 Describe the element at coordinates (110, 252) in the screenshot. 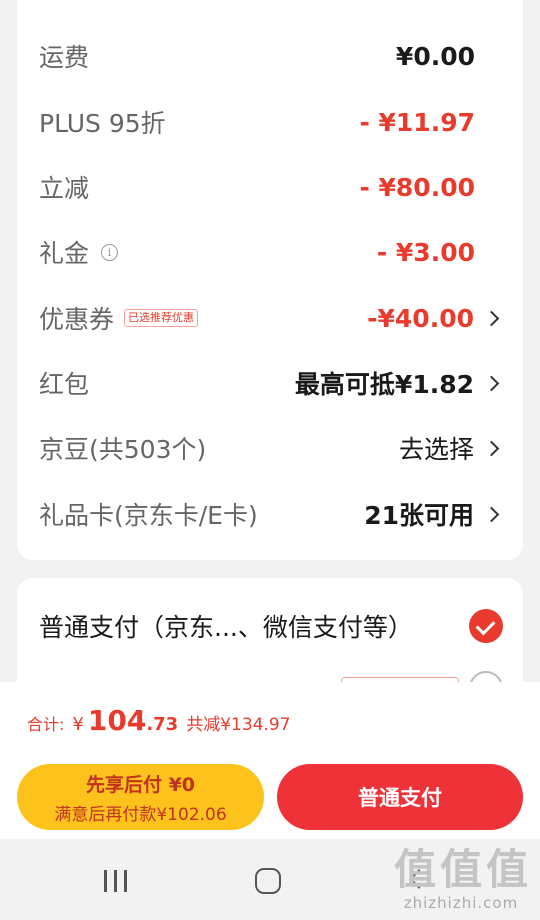

I see `info-icon: i` at that location.